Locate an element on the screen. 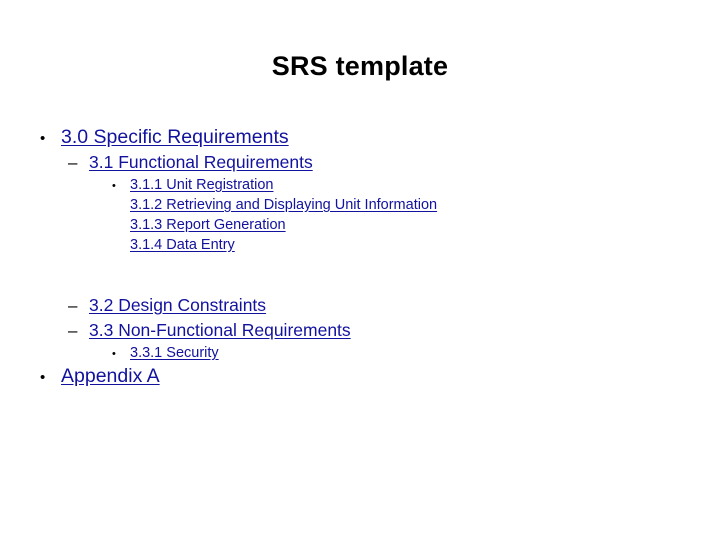 The height and width of the screenshot is (540, 720). outline-item-label: 3.0 Specific Requirements is located at coordinates (175, 137).